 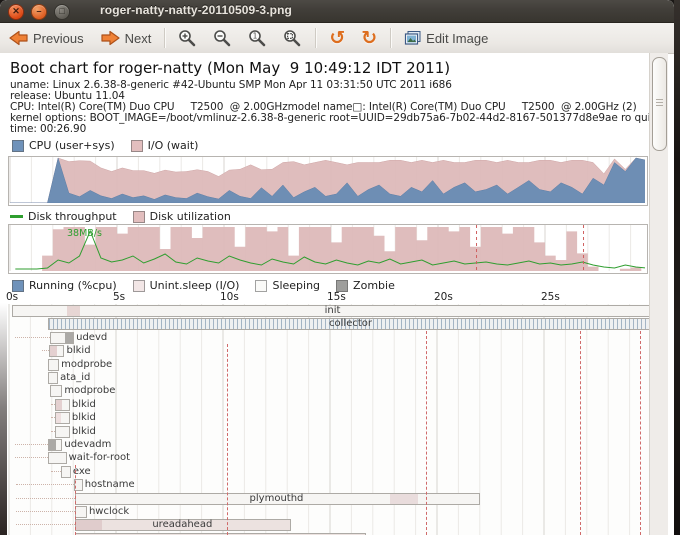 What do you see at coordinates (332, 364) in the screenshot?
I see `process-row: modprobe` at bounding box center [332, 364].